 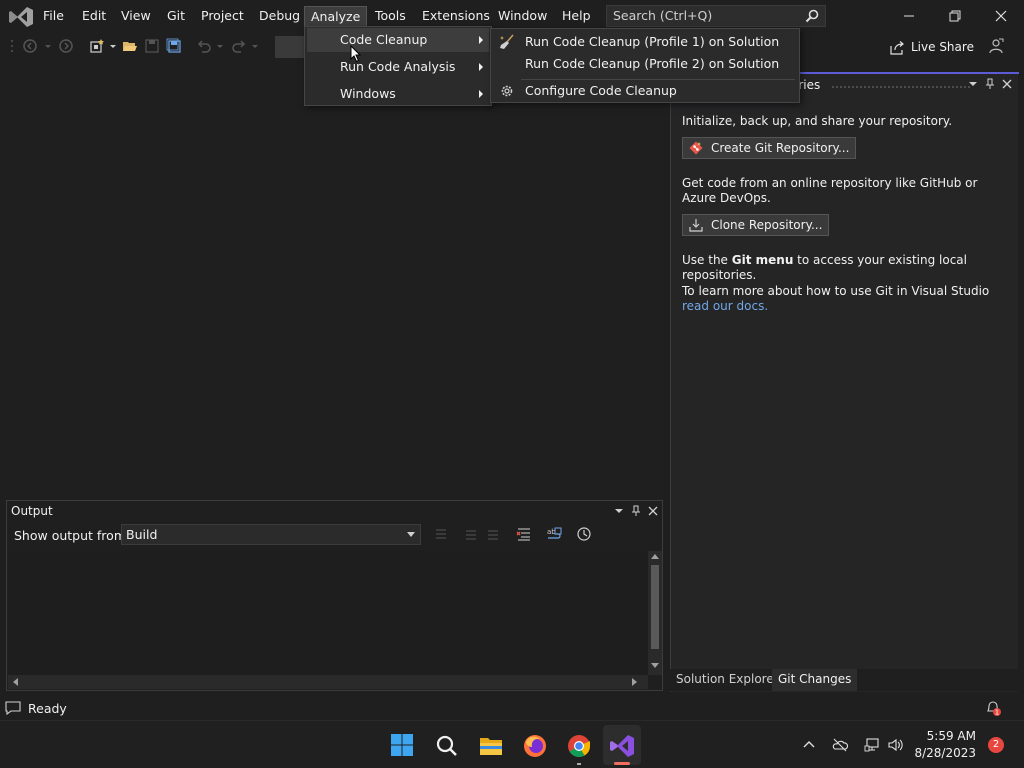 I want to click on chevron-up-icon, so click(x=809, y=745).